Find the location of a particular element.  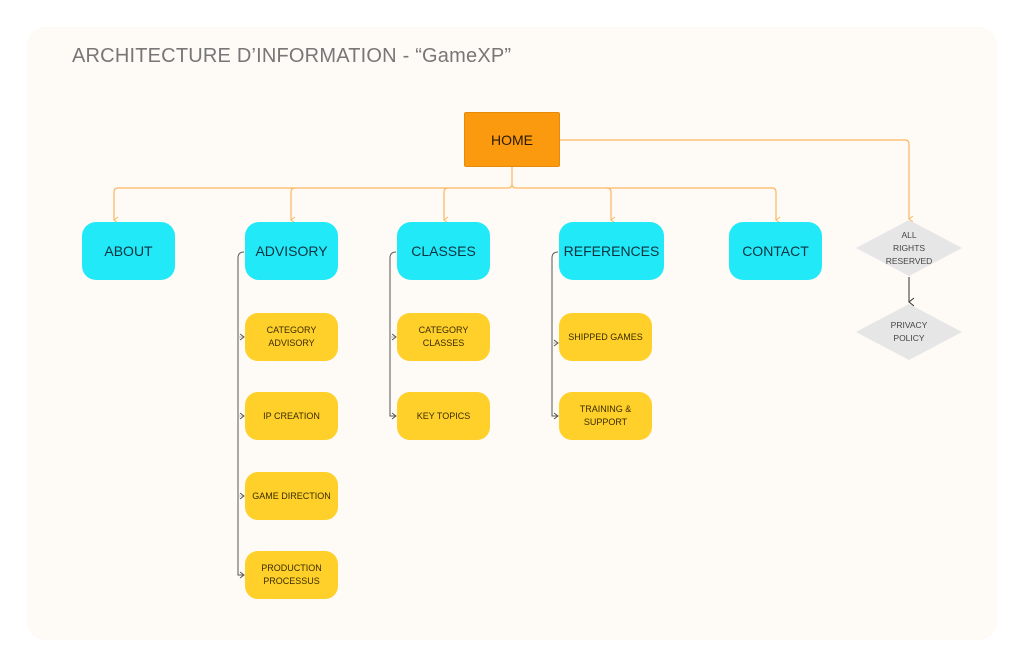

all-rights-reserved-label: ALL RIGHTS RESERVED is located at coordinates (909, 247).